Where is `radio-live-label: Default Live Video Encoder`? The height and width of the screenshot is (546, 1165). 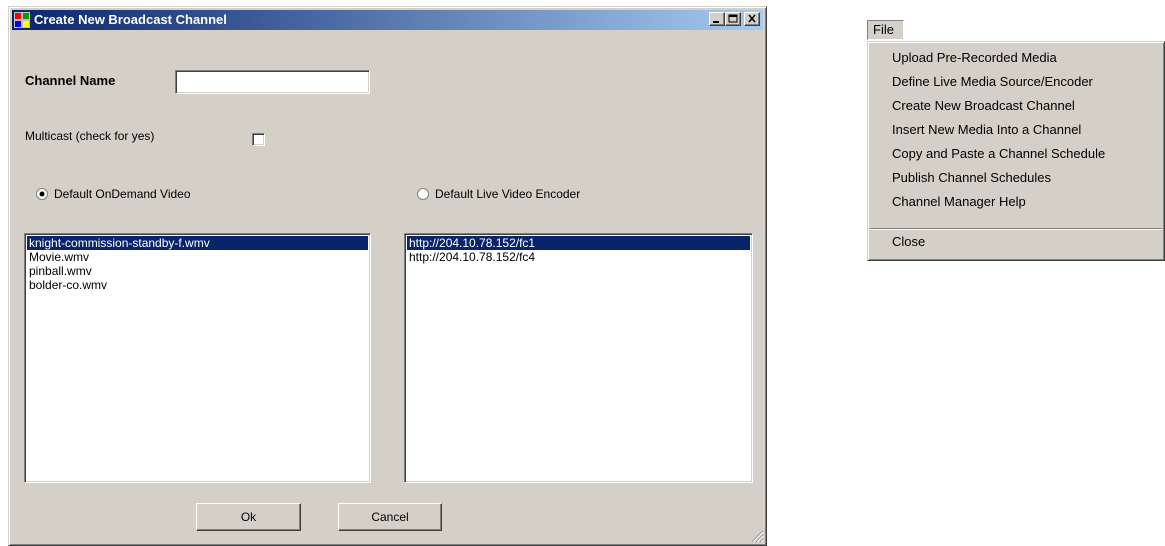 radio-live-label: Default Live Video Encoder is located at coordinates (508, 194).